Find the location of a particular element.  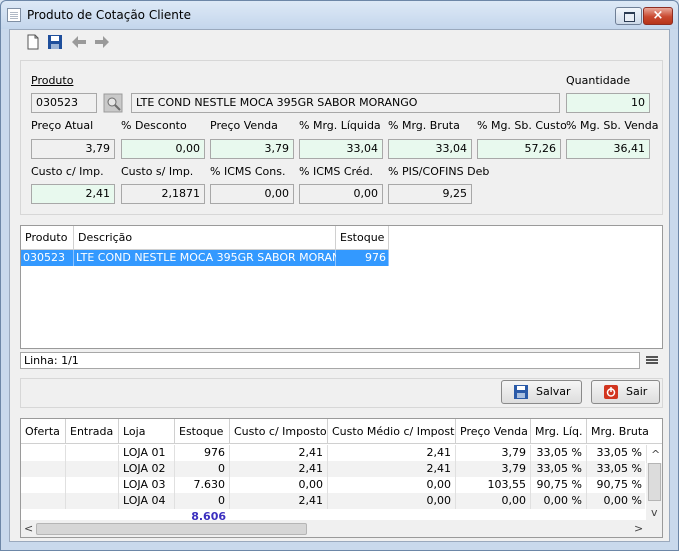

mrg-liquida-label: % Mrg. Líquida is located at coordinates (340, 125).